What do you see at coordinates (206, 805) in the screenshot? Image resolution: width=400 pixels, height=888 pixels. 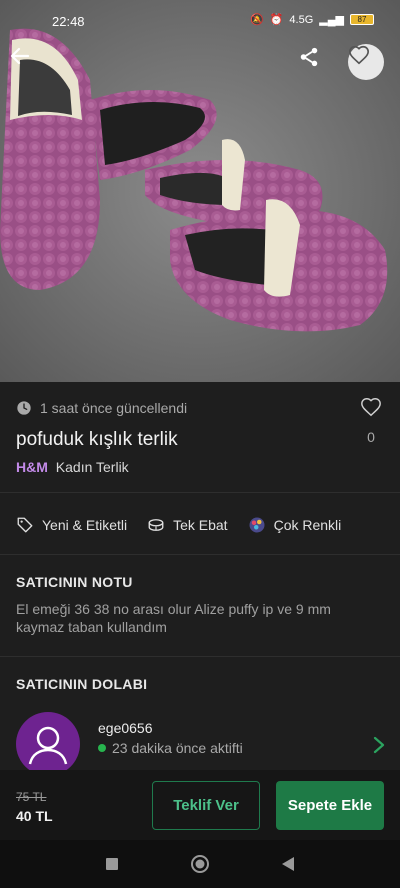 I see `make-offer-button: Teklif Ver` at bounding box center [206, 805].